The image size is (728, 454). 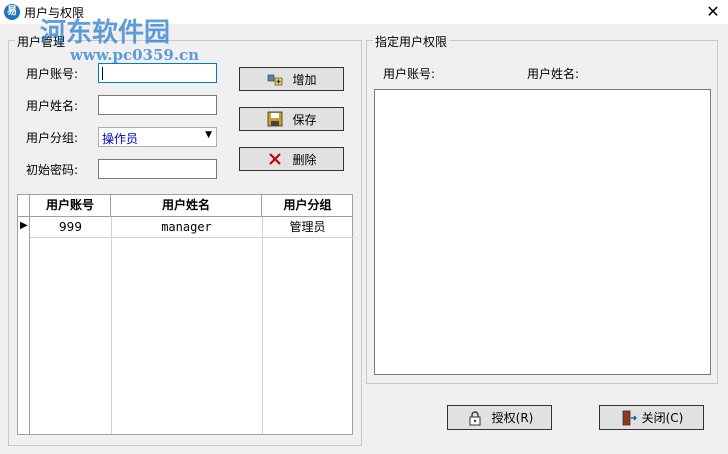 I want to click on floppy-disk-icon, so click(x=275, y=119).